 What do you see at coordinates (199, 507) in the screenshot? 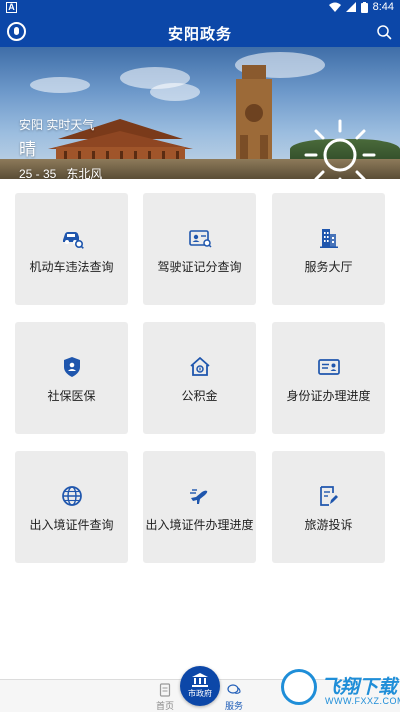
I see `service-tile-exit-entry-progress: 出入境证件办理进度` at bounding box center [199, 507].